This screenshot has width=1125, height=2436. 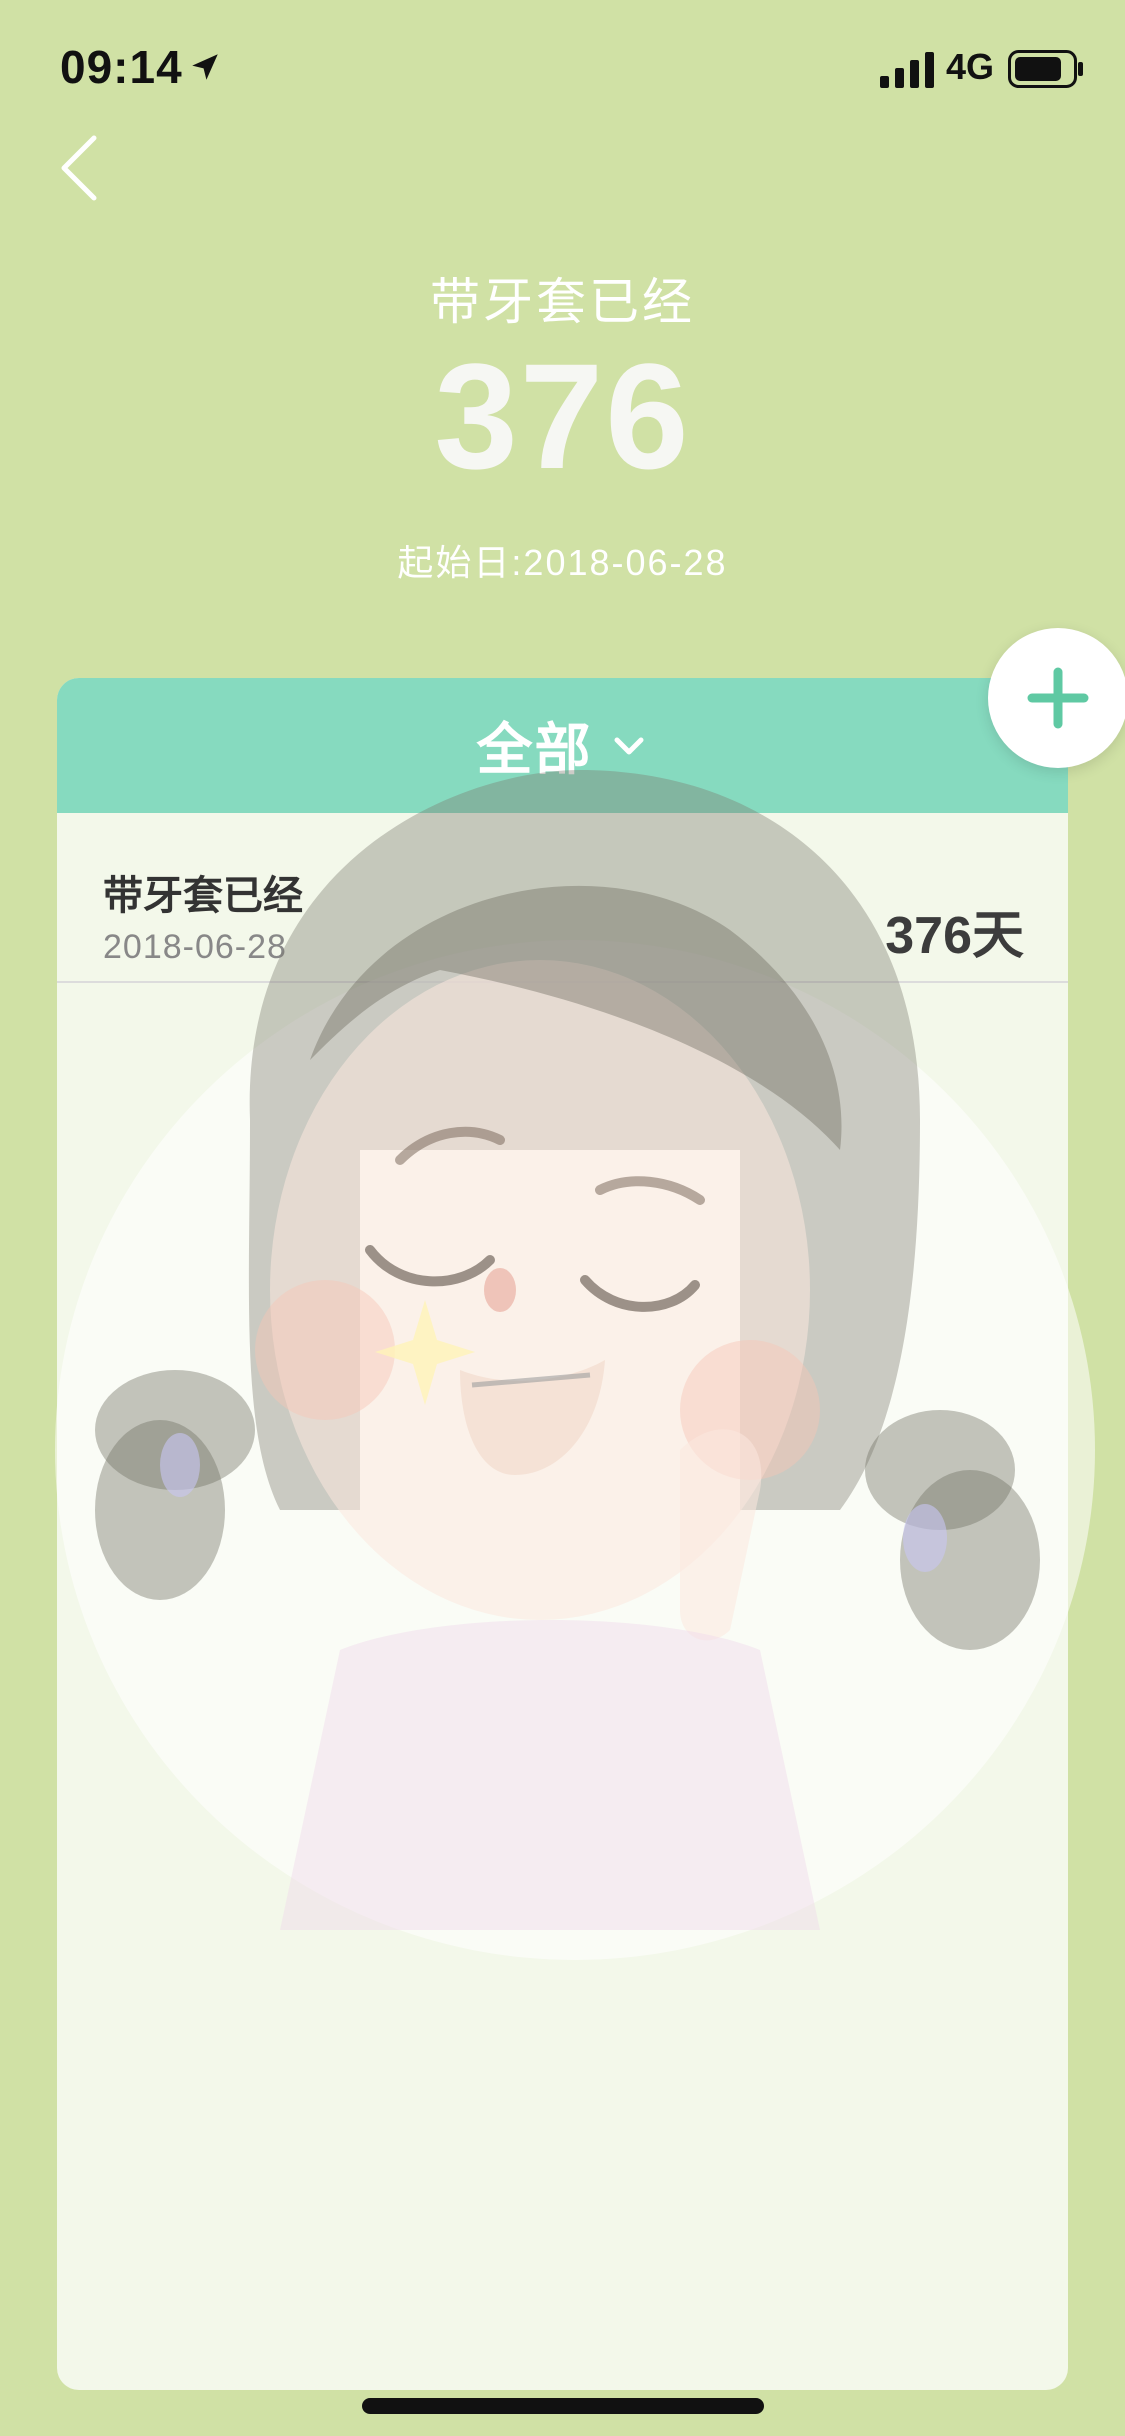 What do you see at coordinates (562, 562) in the screenshot?
I see `start-date: 起始日:2018-06-28` at bounding box center [562, 562].